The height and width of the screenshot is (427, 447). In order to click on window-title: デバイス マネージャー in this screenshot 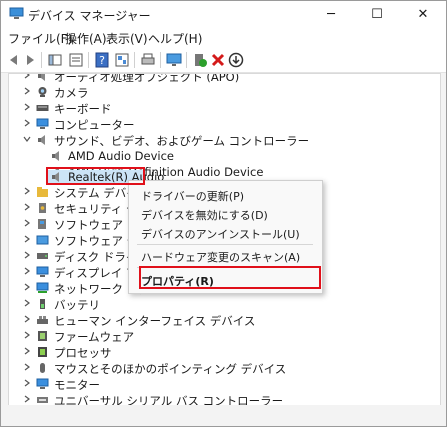, I will do `click(89, 16)`.